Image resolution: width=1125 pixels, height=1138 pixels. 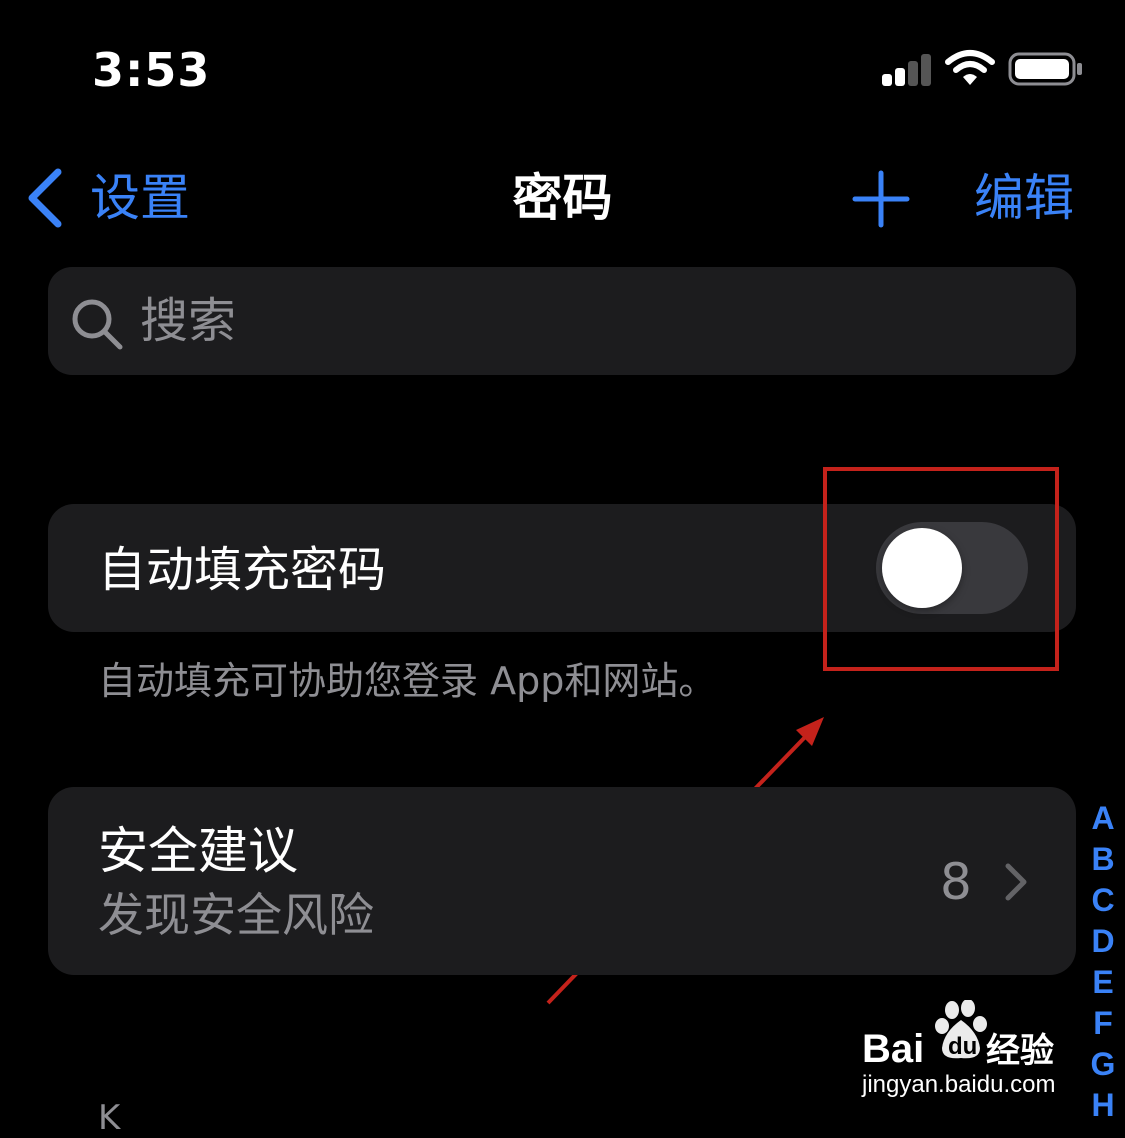 I want to click on back-button: 设置, so click(x=140, y=198).